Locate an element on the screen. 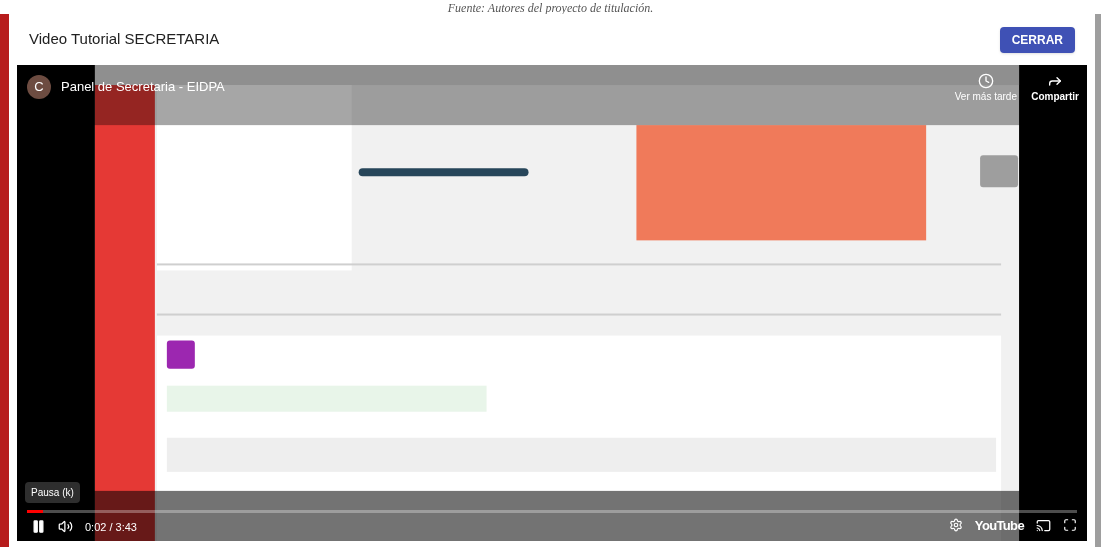 This screenshot has height=547, width=1101. settings-icon is located at coordinates (955, 525).